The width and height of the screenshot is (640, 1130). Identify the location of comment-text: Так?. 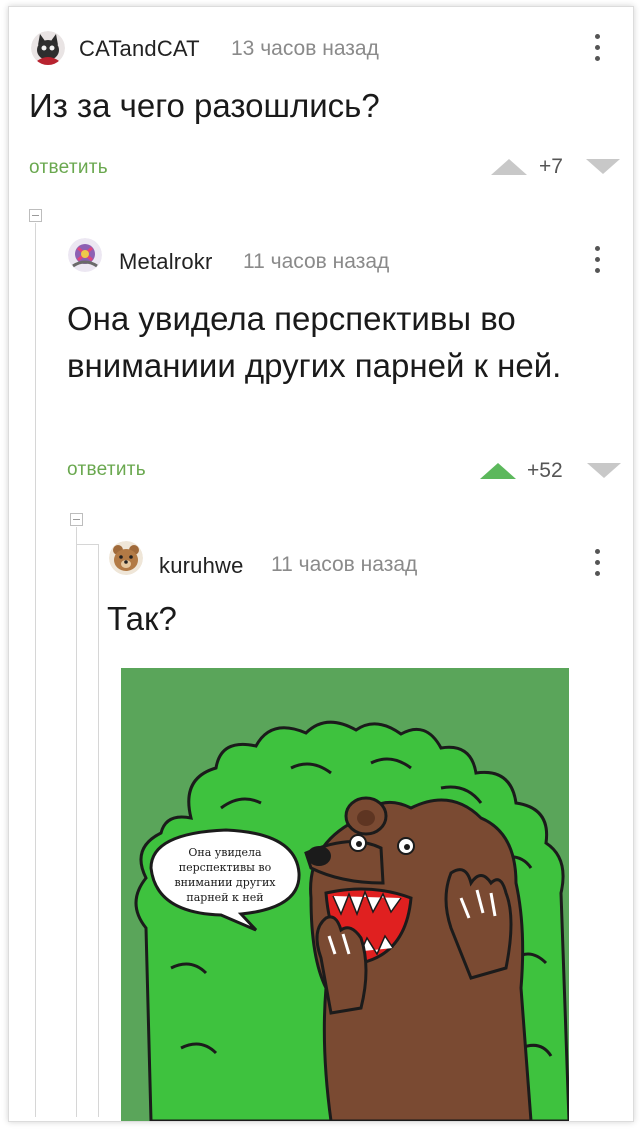
(142, 618).